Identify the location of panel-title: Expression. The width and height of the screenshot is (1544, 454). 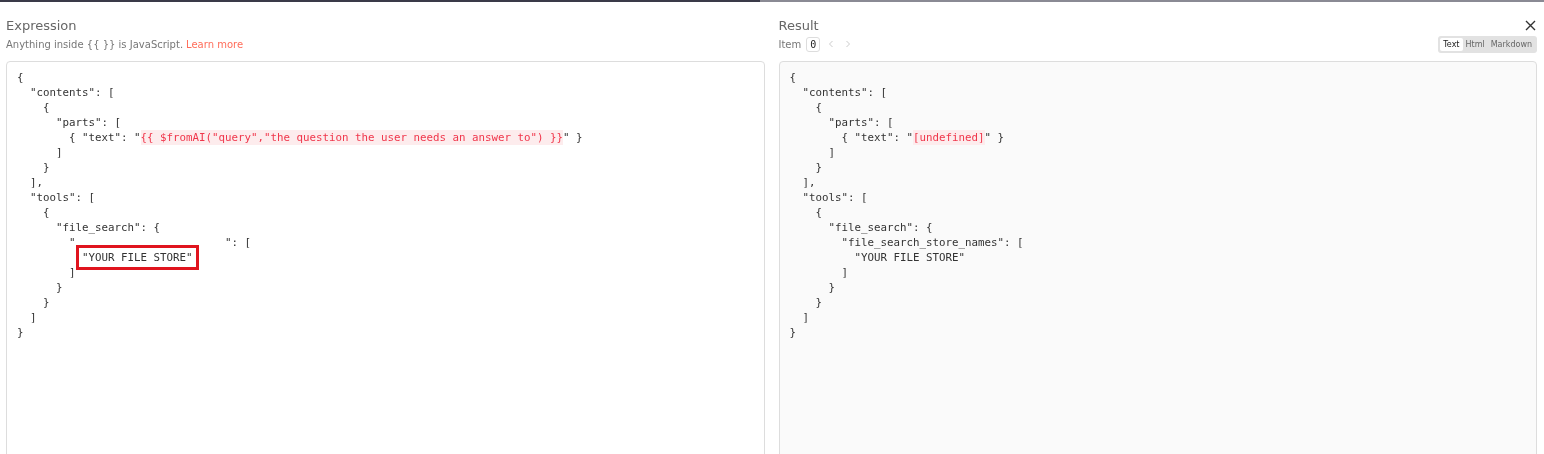
(41, 25).